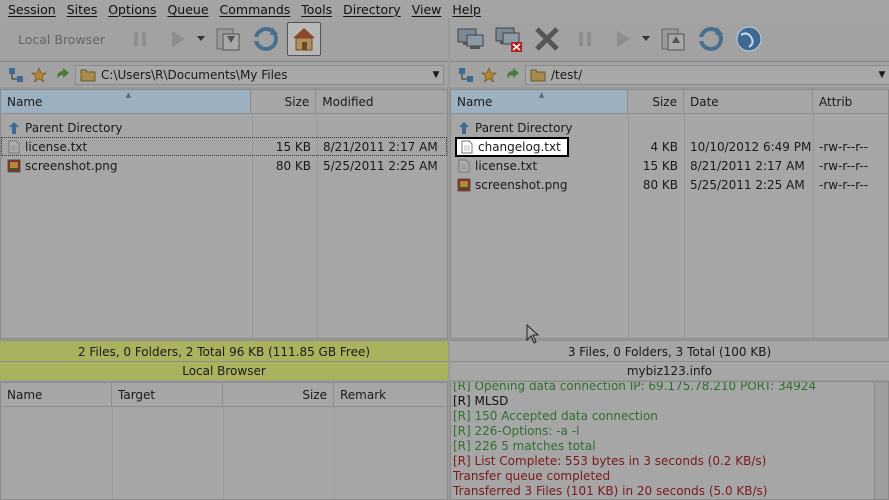  Describe the element at coordinates (363, 394) in the screenshot. I see `queue-column-remark-label: Remark` at that location.